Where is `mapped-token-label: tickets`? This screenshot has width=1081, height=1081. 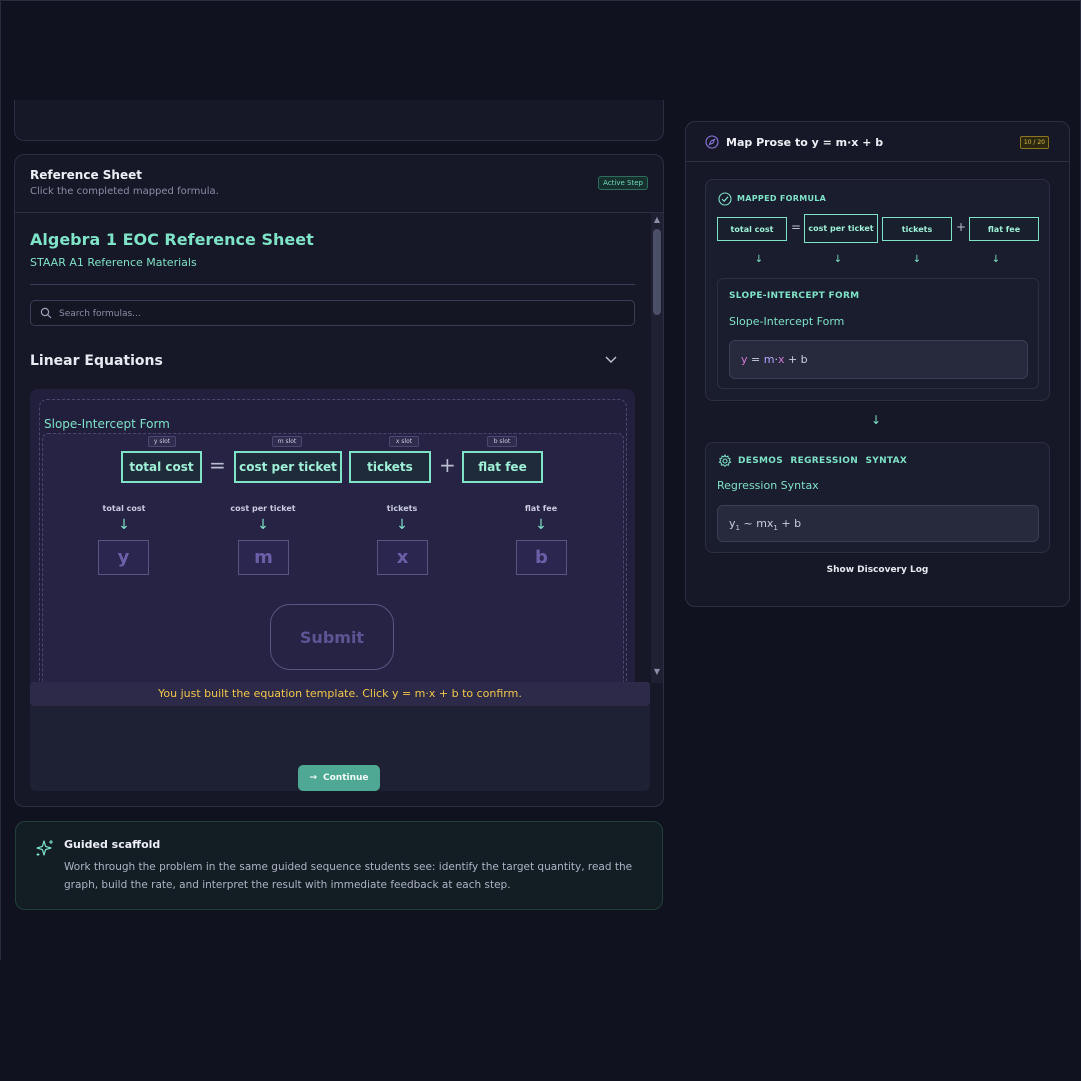 mapped-token-label: tickets is located at coordinates (917, 229).